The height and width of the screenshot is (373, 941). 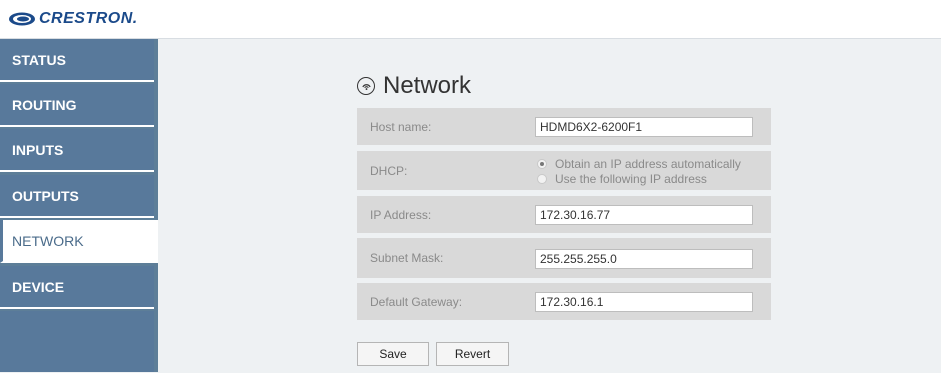 What do you see at coordinates (22, 19) in the screenshot?
I see `crestron-logo-icon` at bounding box center [22, 19].